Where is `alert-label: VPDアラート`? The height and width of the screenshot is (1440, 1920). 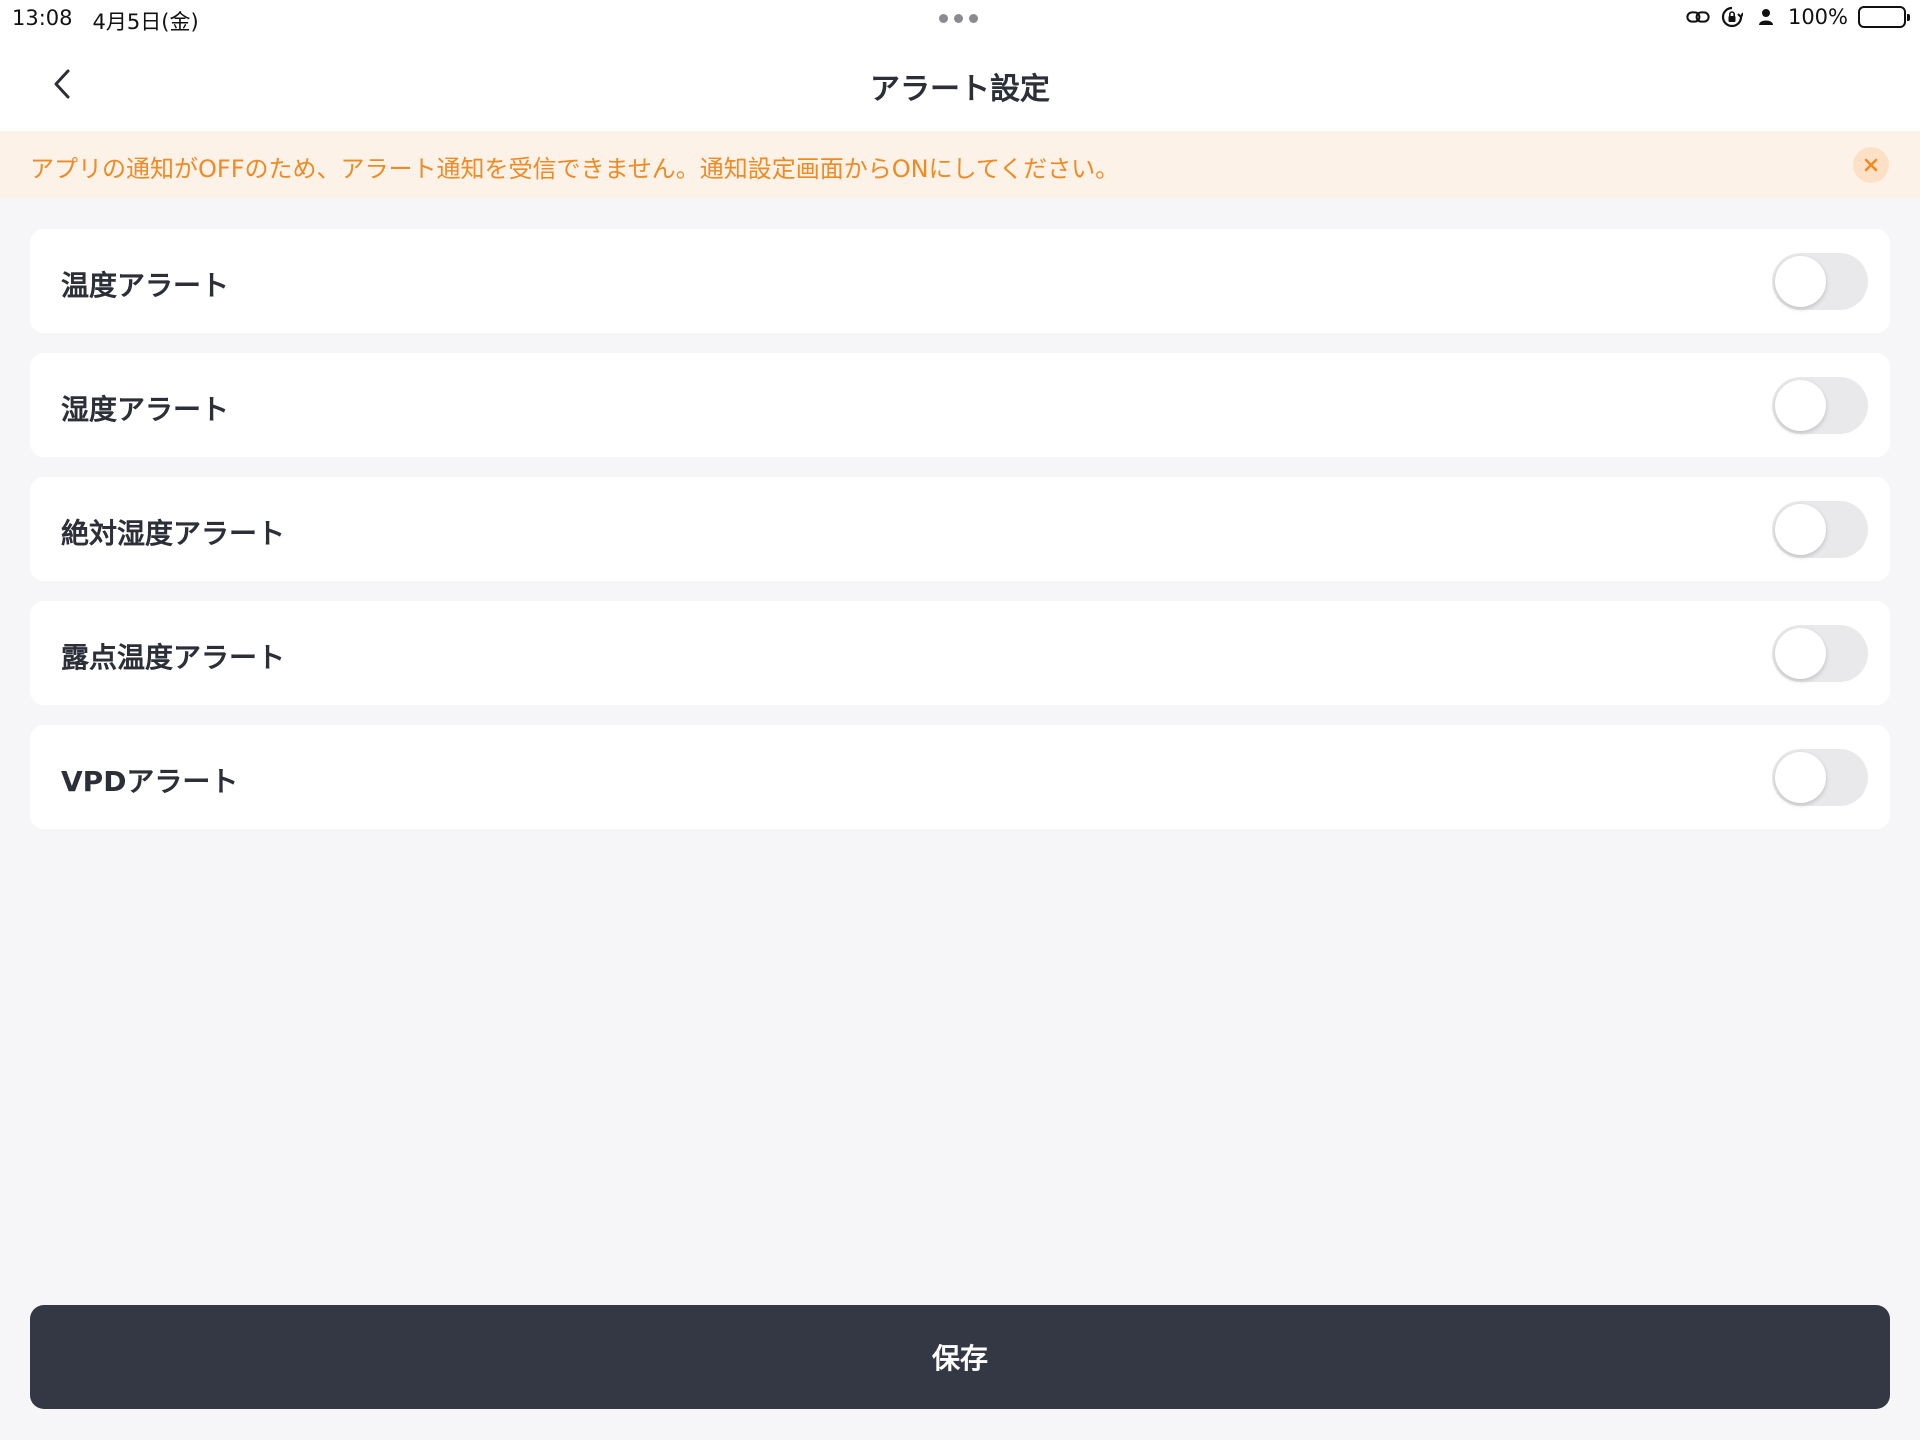 alert-label: VPDアラート is located at coordinates (150, 781).